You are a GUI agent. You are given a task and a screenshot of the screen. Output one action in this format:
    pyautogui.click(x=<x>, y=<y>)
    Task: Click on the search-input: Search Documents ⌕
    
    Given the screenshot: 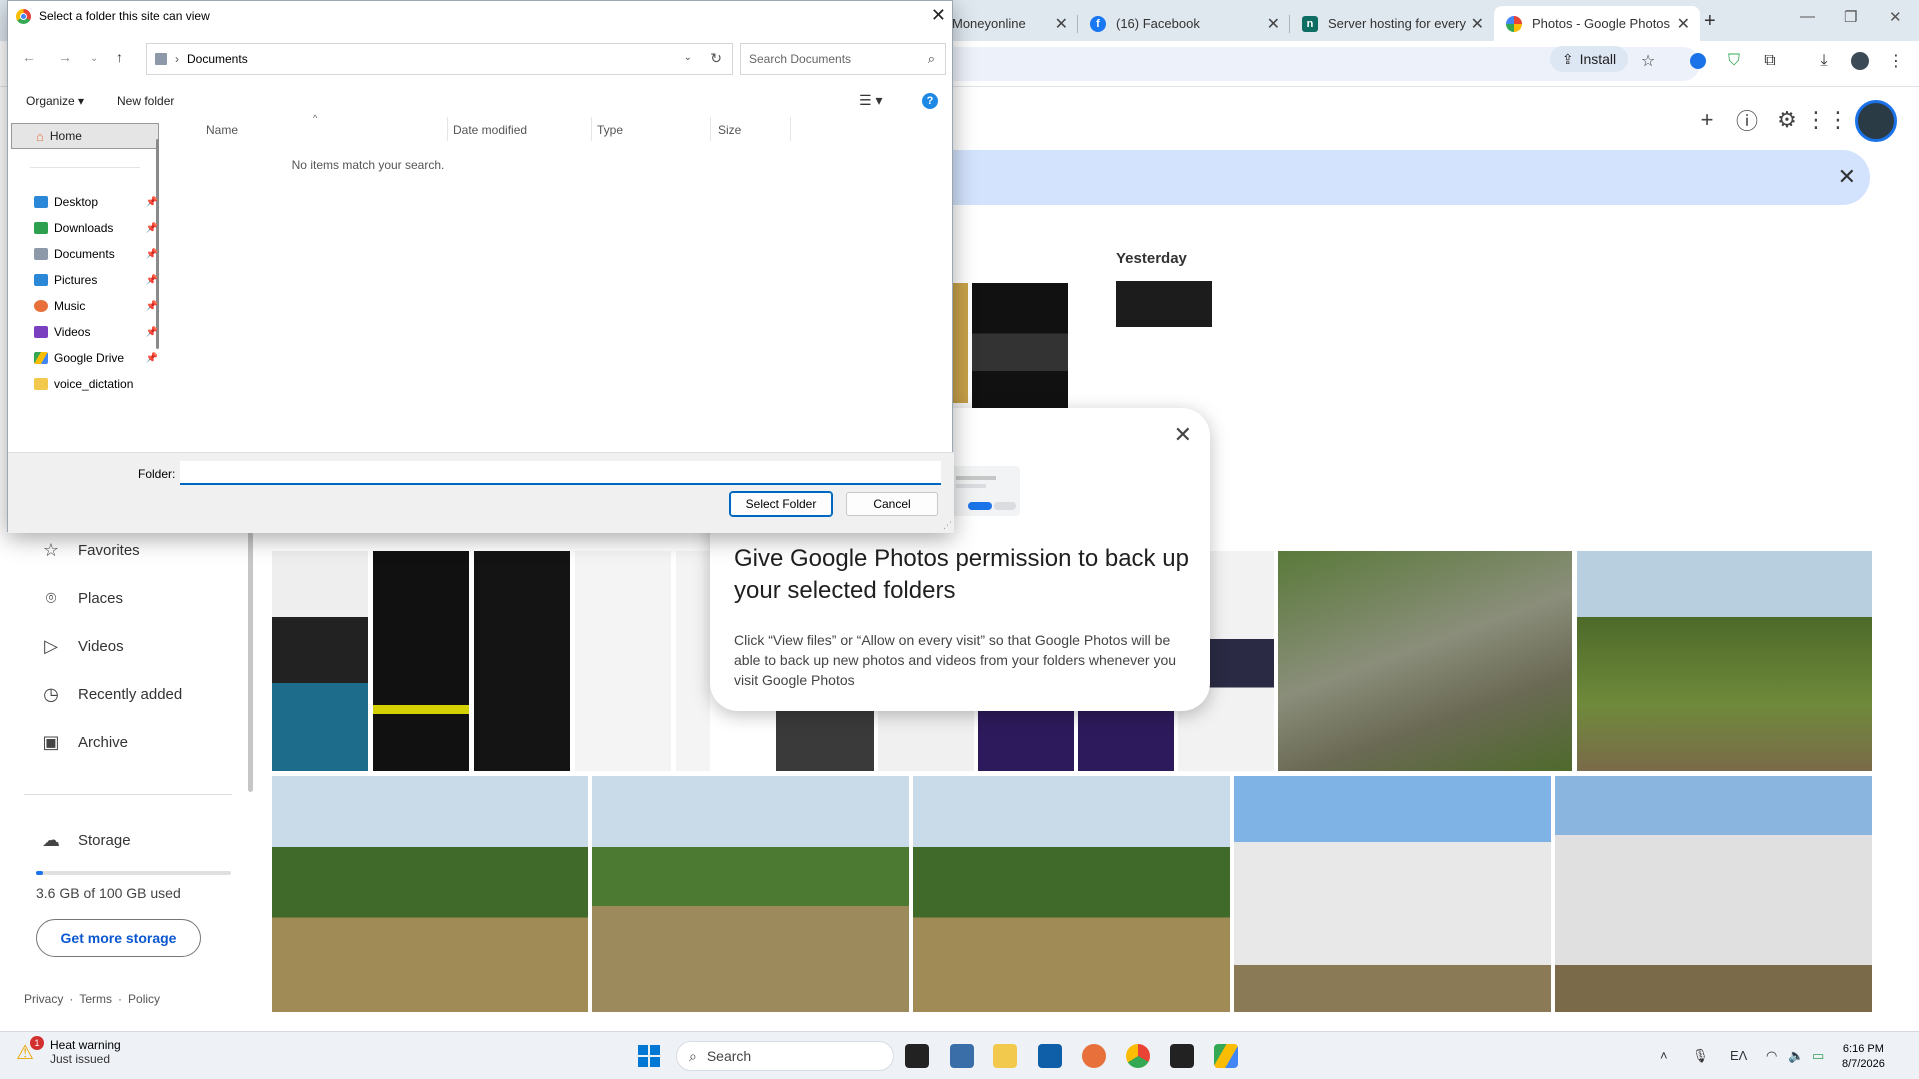 What is the action you would take?
    pyautogui.click(x=843, y=59)
    